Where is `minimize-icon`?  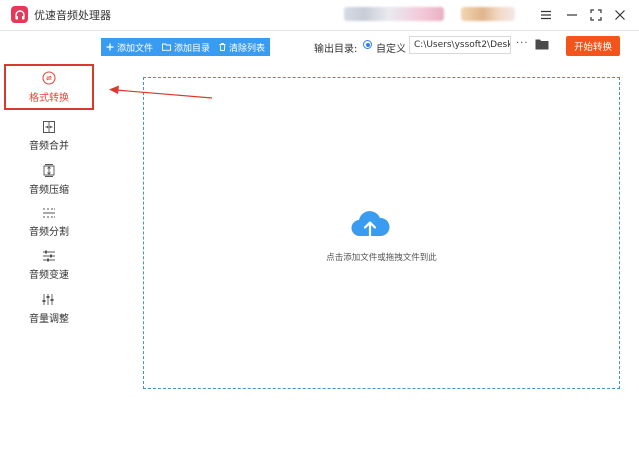 minimize-icon is located at coordinates (572, 15).